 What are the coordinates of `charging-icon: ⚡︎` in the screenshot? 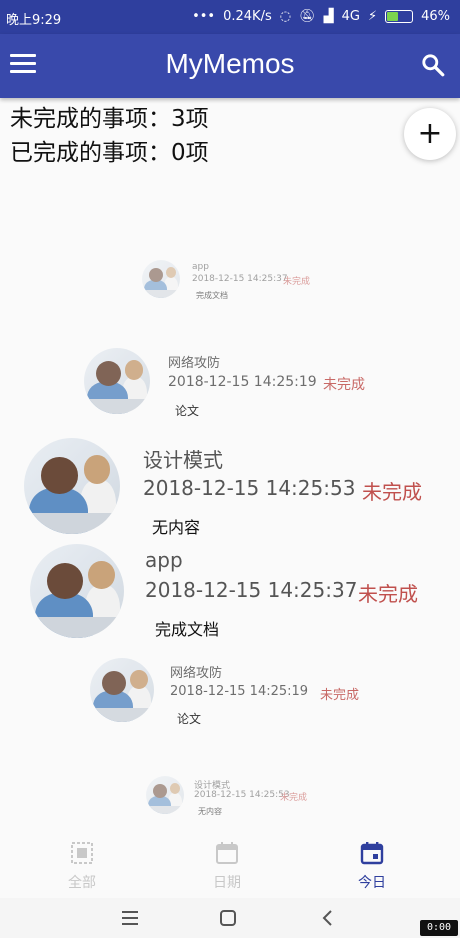 It's located at (372, 16).